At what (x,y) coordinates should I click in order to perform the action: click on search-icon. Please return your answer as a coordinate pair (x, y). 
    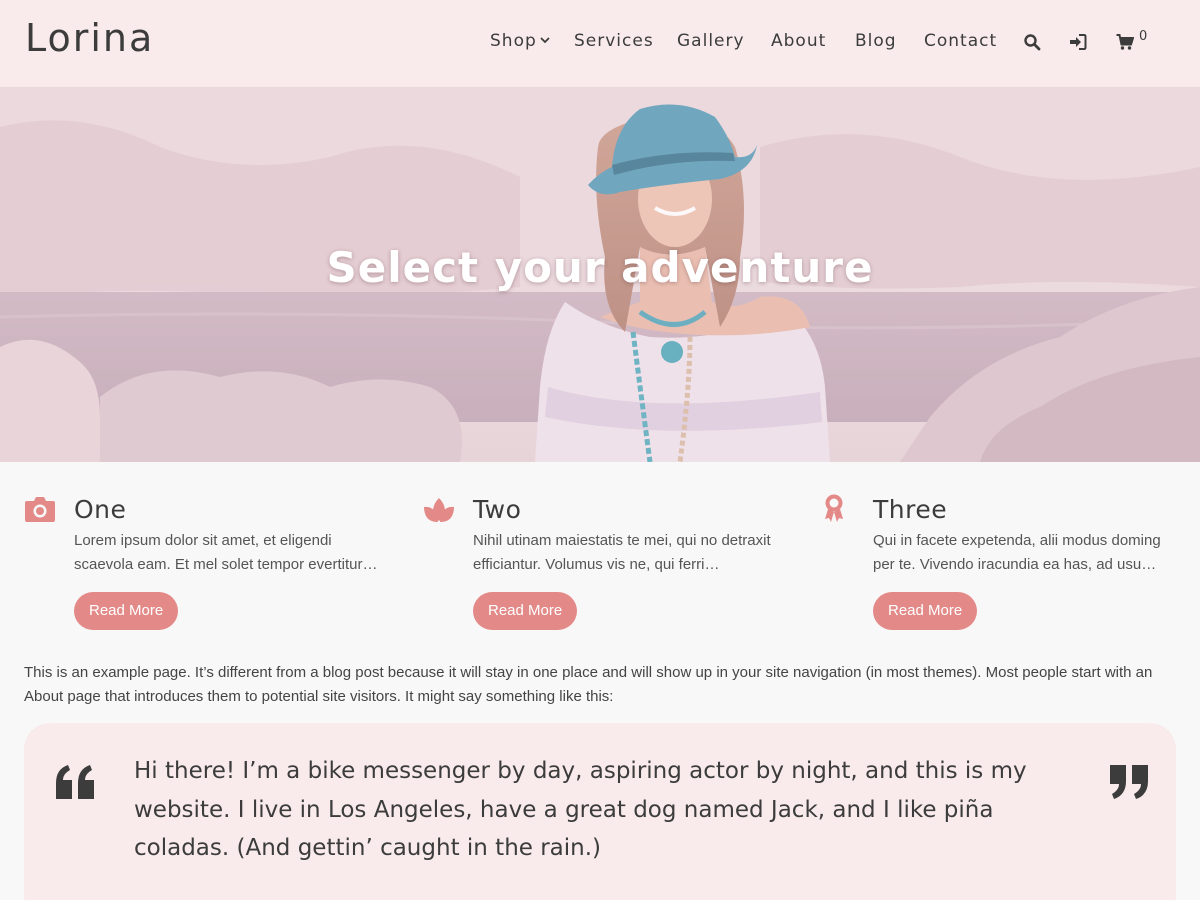
    Looking at the image, I should click on (1032, 42).